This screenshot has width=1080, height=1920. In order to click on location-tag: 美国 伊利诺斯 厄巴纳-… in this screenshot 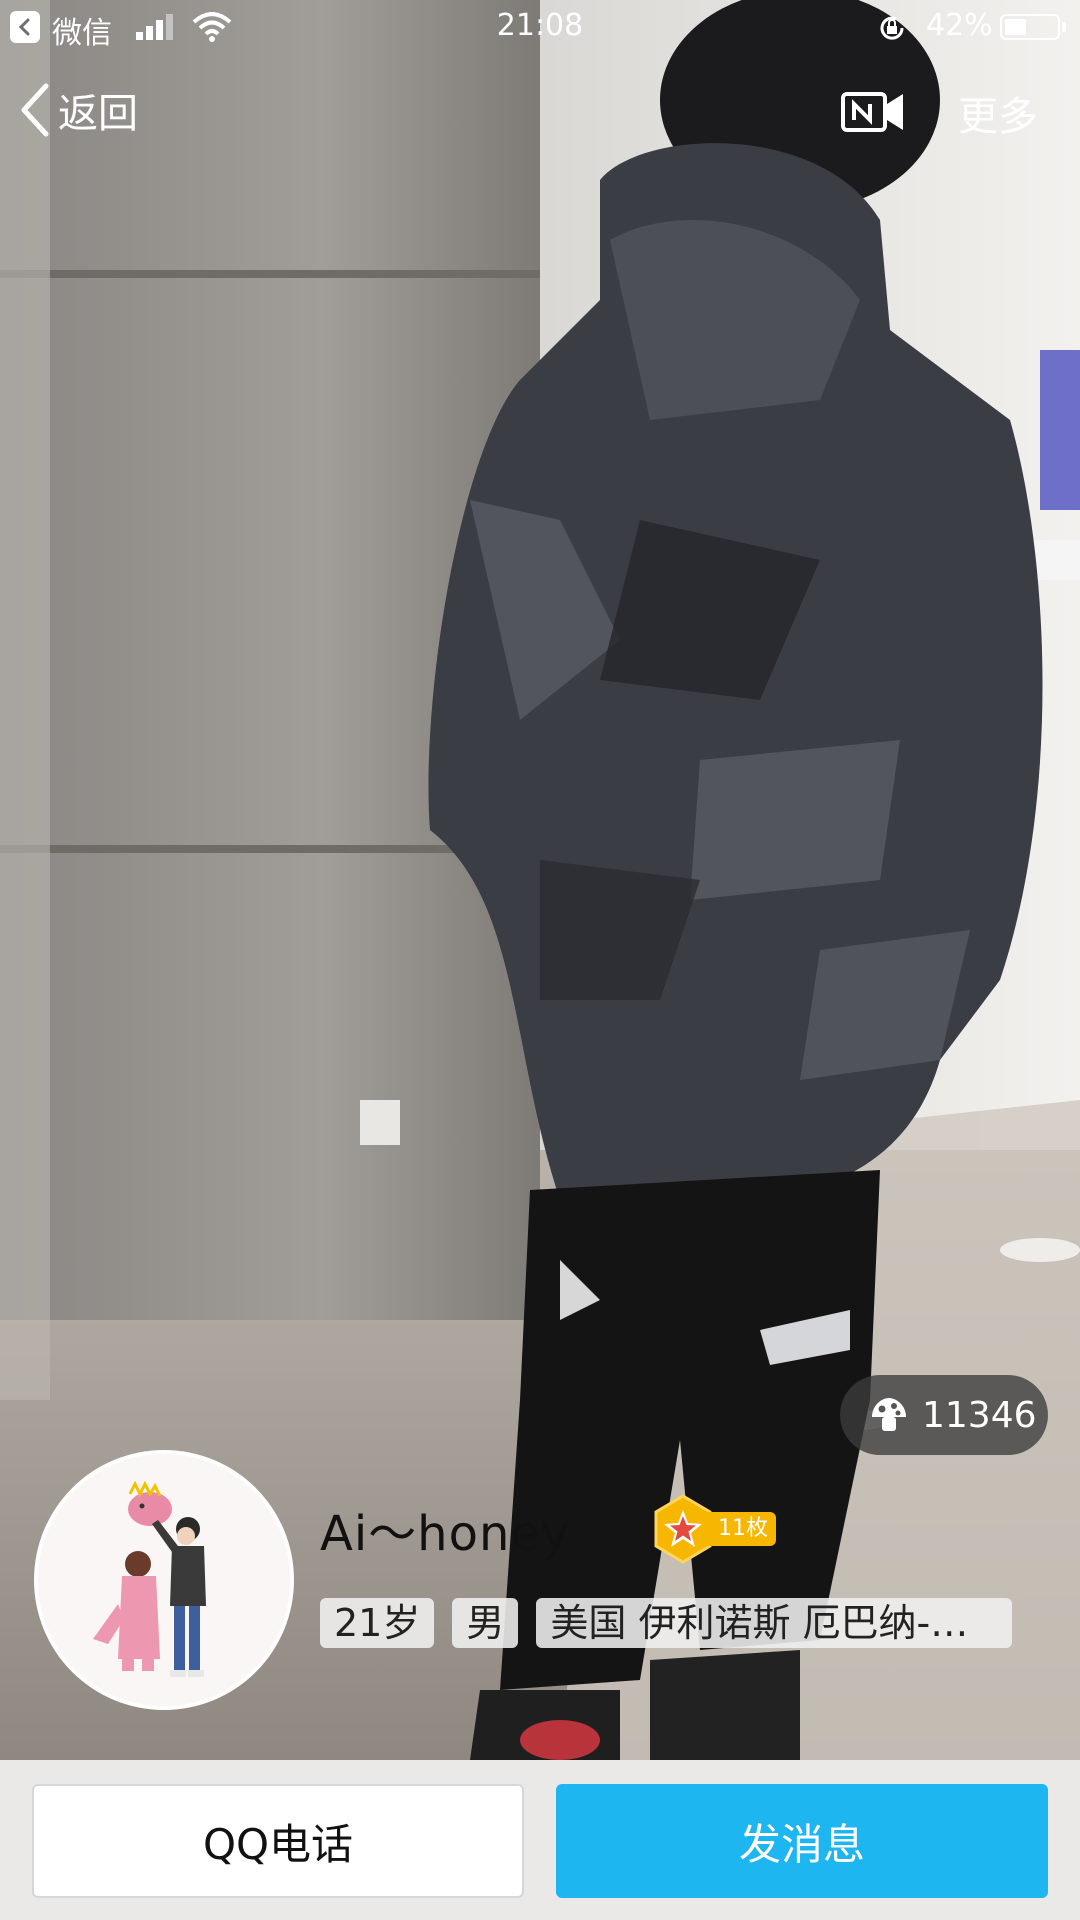, I will do `click(774, 1623)`.